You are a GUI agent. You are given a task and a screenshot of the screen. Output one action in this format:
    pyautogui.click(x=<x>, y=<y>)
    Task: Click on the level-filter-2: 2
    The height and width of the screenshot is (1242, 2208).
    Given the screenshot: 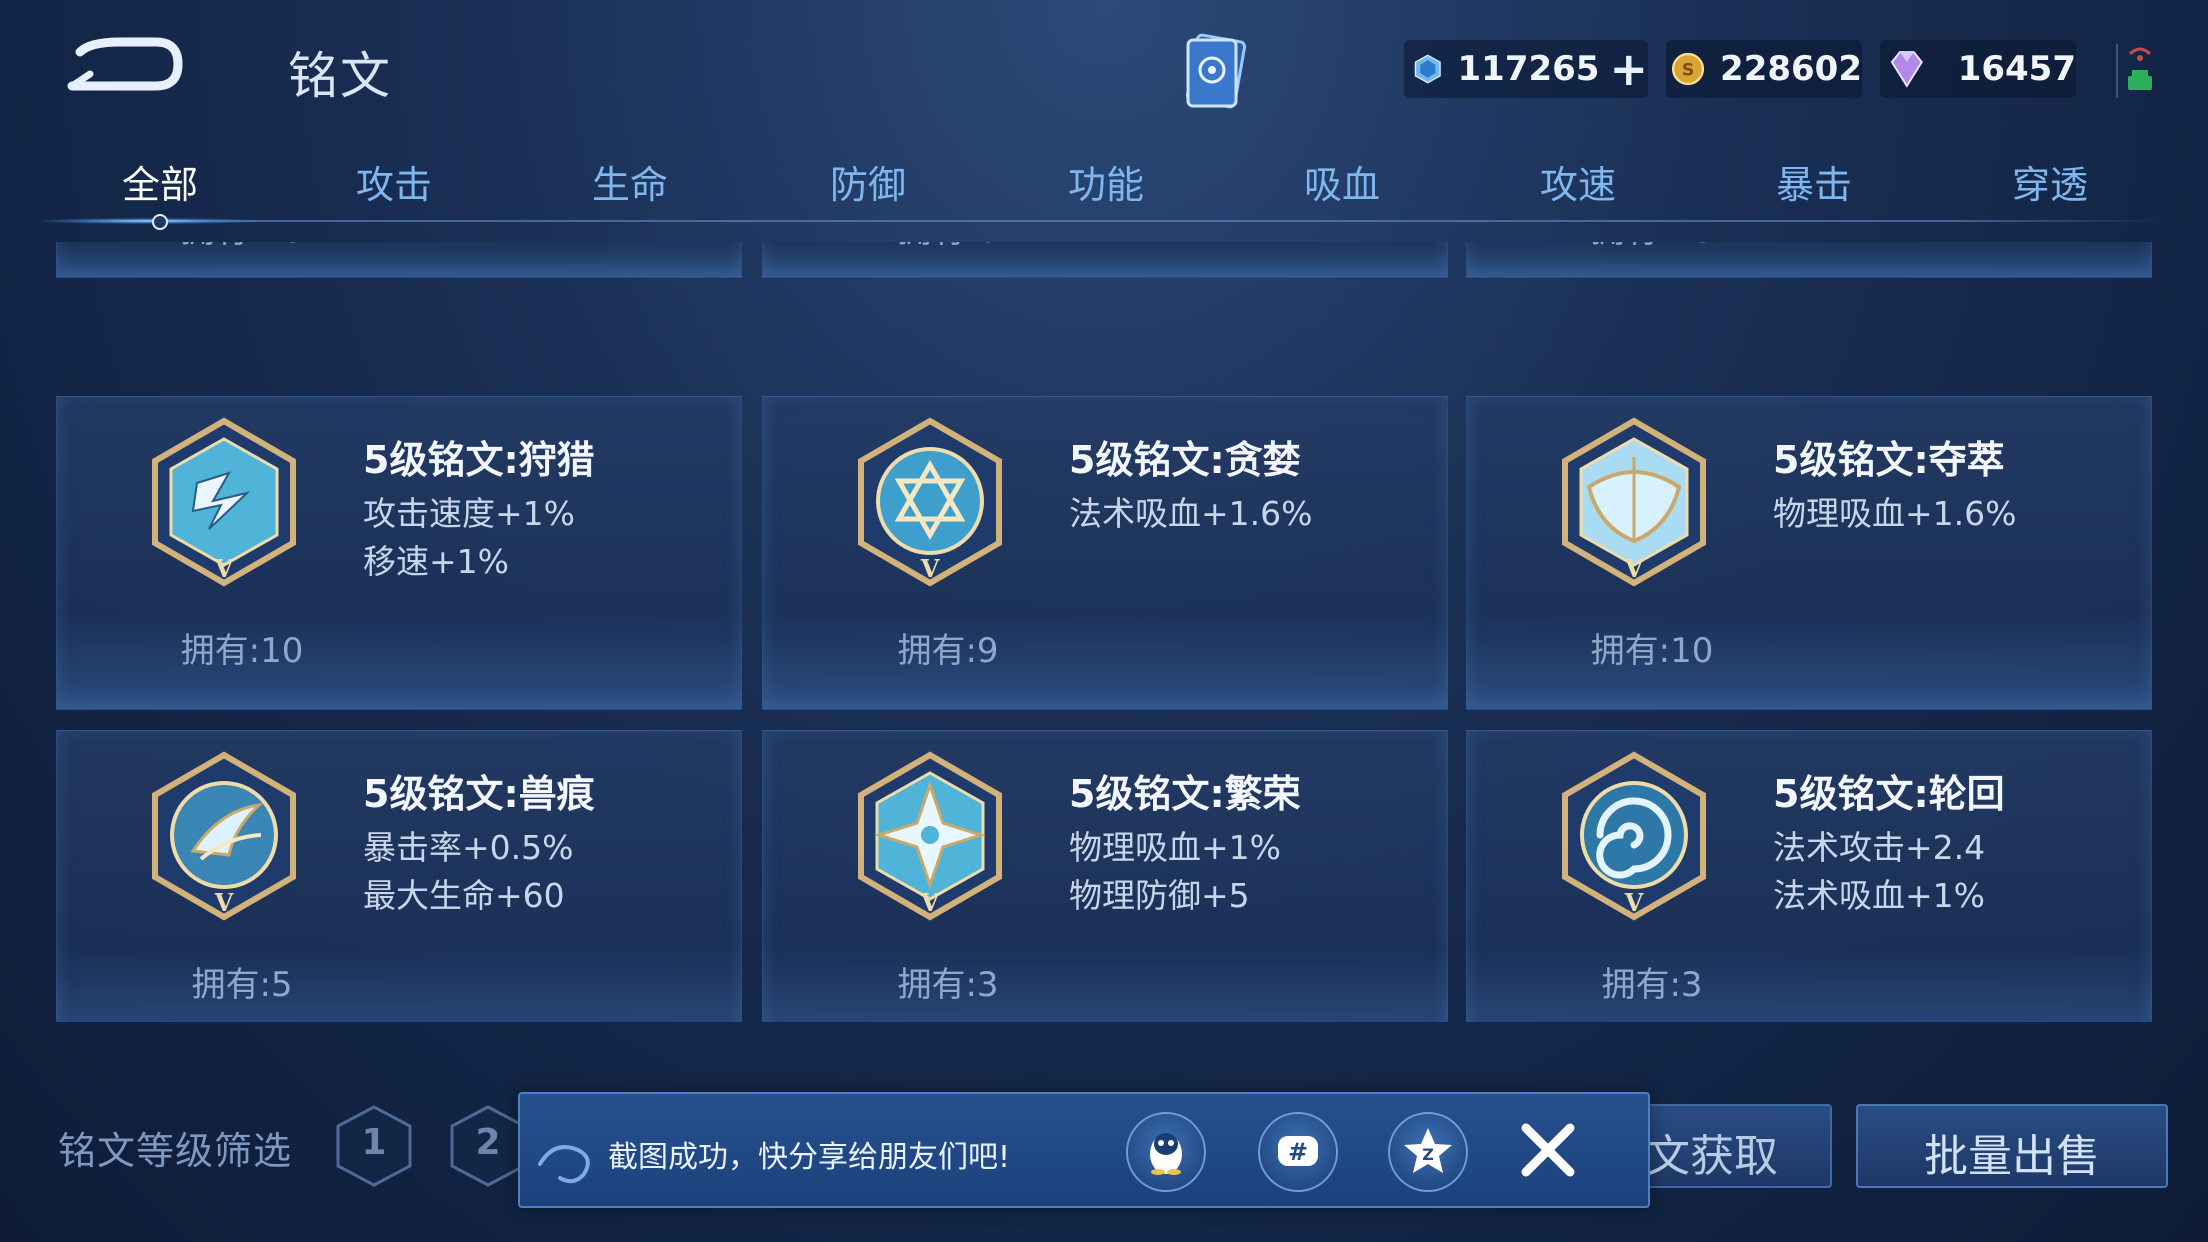 What is the action you would take?
    pyautogui.click(x=488, y=1146)
    